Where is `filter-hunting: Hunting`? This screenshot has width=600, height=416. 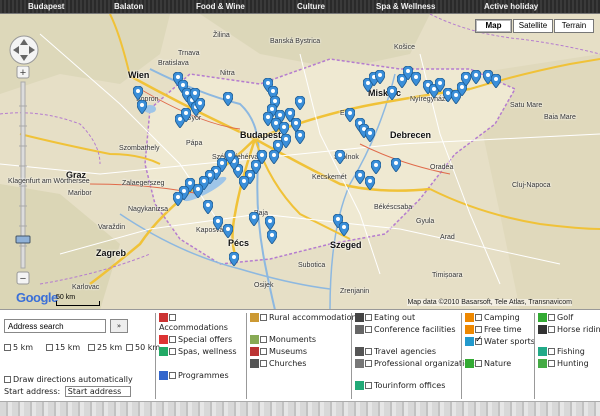 filter-hunting: Hunting is located at coordinates (563, 364).